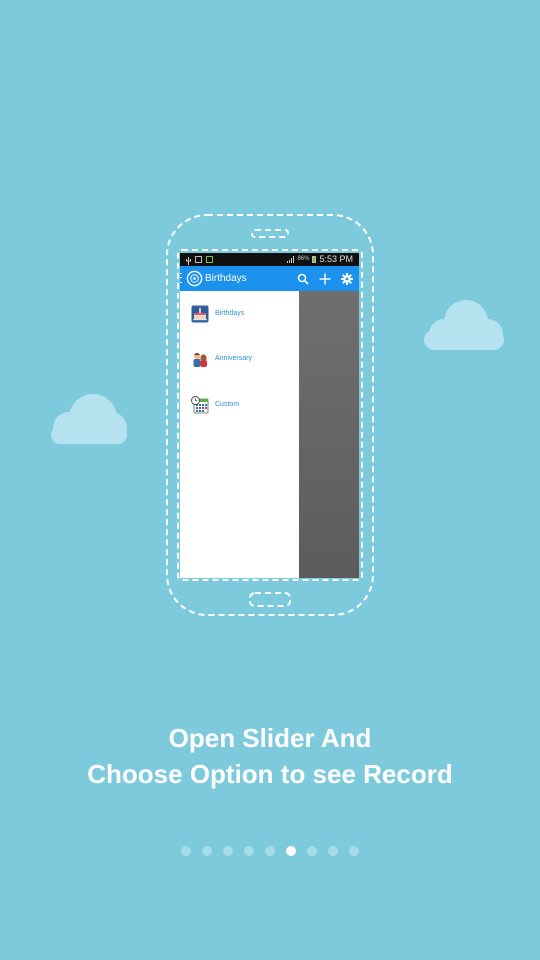 The width and height of the screenshot is (540, 960). What do you see at coordinates (200, 314) in the screenshot?
I see `birthday-cake-icon` at bounding box center [200, 314].